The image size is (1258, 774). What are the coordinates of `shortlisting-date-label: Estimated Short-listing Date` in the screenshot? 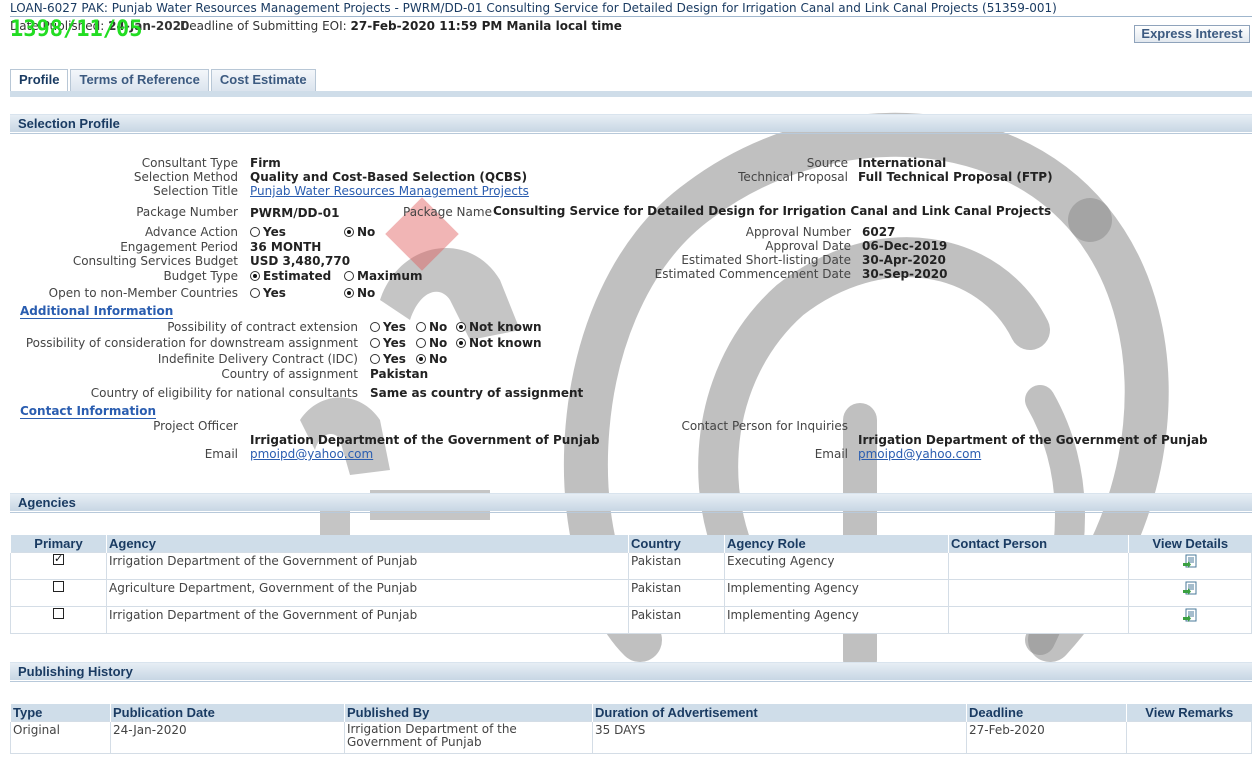 It's located at (766, 260).